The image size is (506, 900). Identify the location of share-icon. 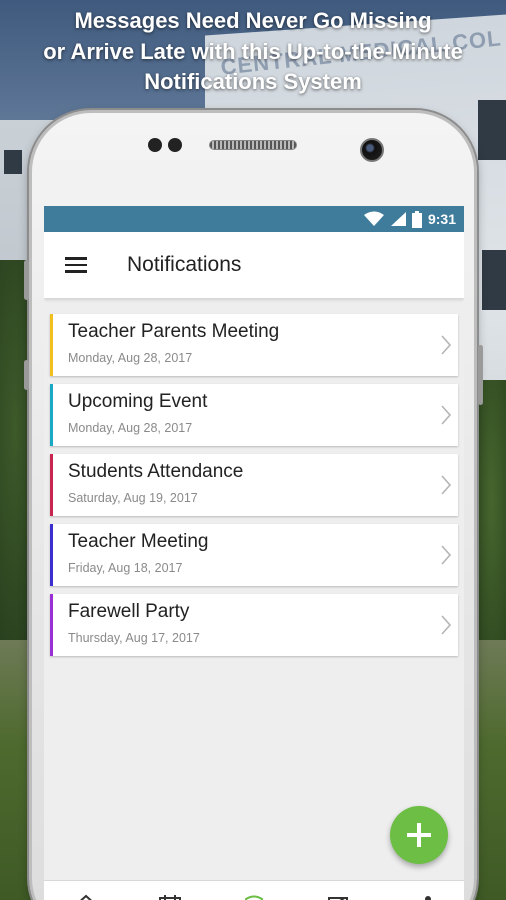
(422, 896).